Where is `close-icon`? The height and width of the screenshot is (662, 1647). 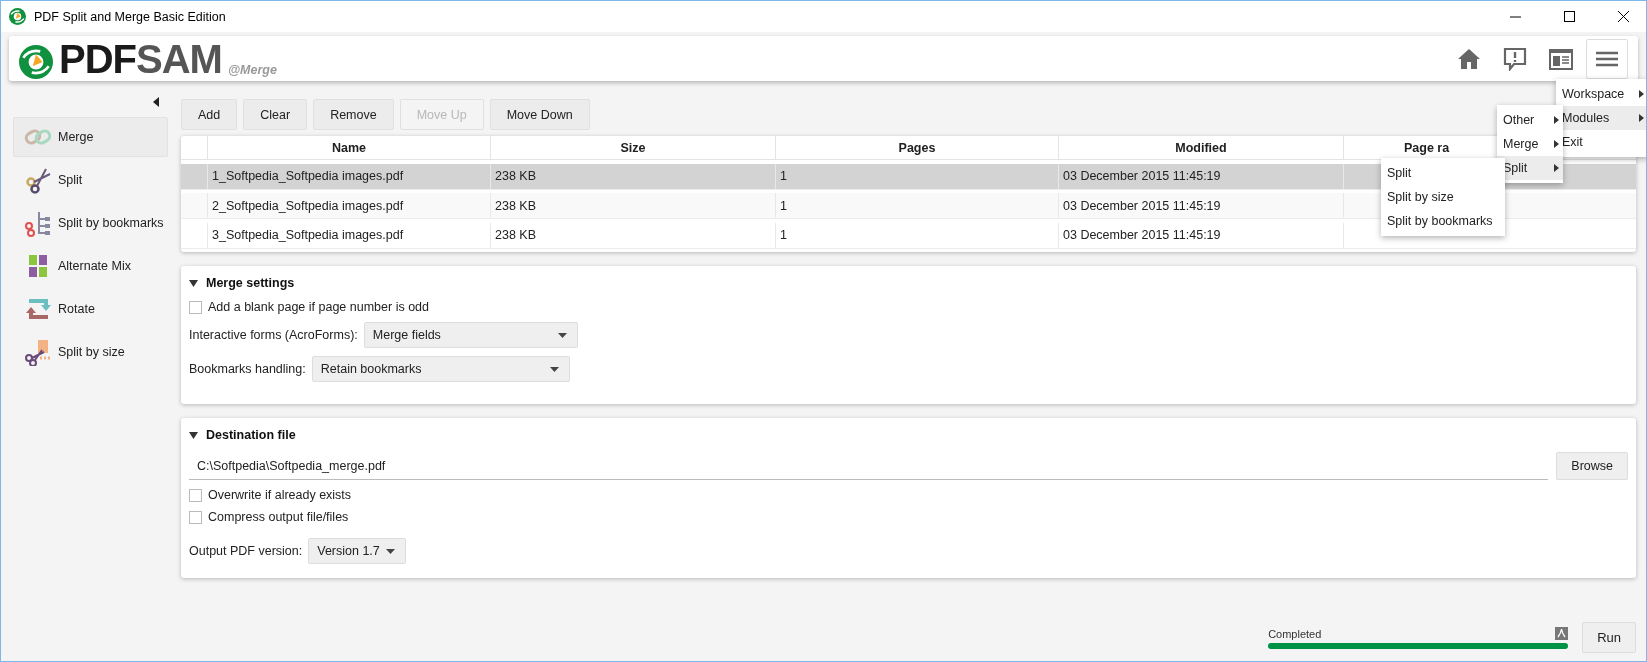 close-icon is located at coordinates (1623, 16).